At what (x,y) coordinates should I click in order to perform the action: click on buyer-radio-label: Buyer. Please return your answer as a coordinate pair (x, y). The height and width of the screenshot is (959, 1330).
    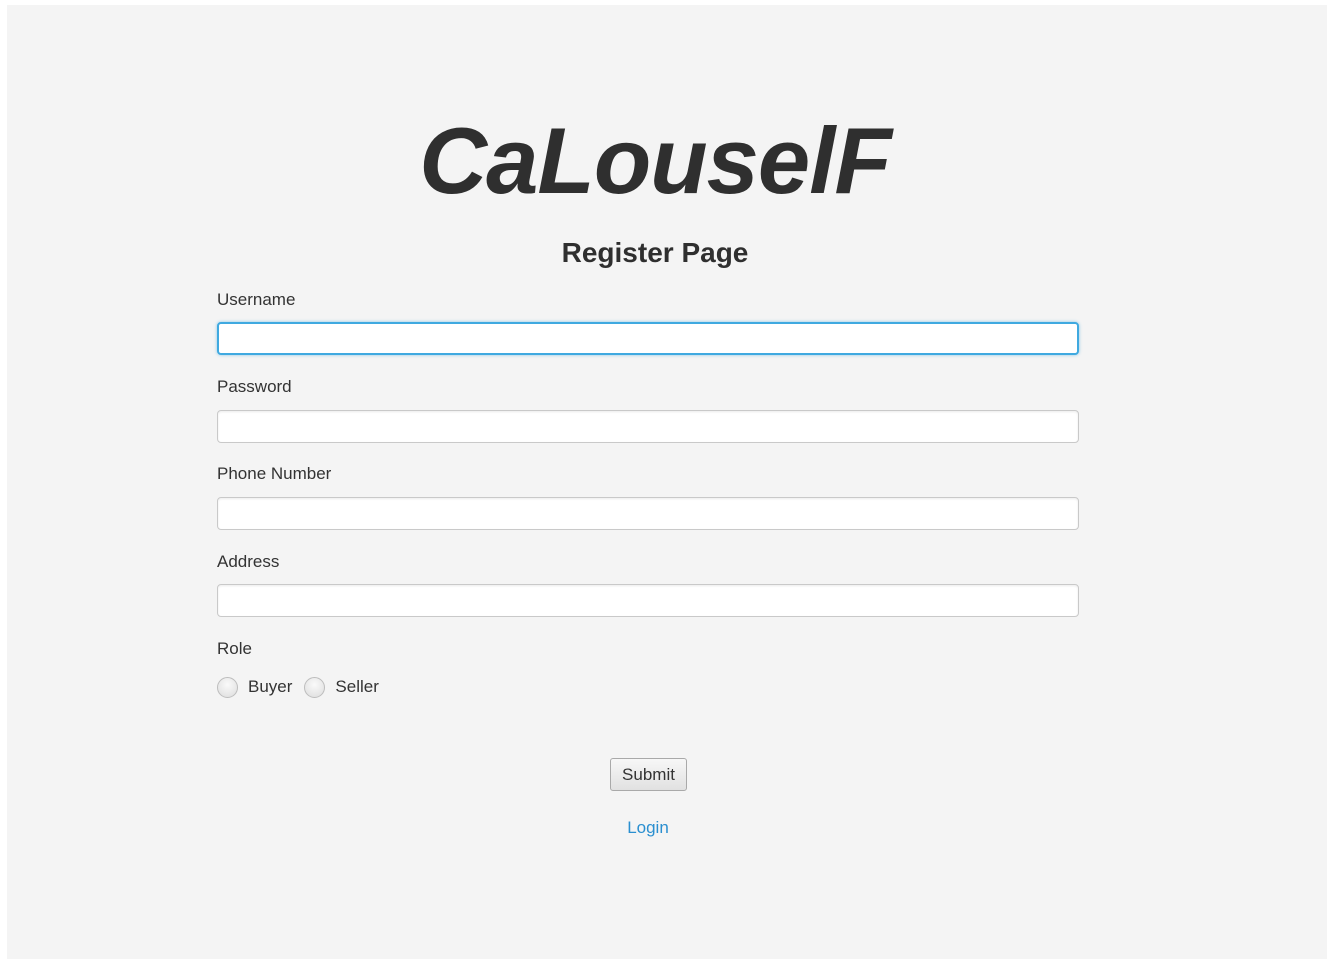
    Looking at the image, I should click on (270, 687).